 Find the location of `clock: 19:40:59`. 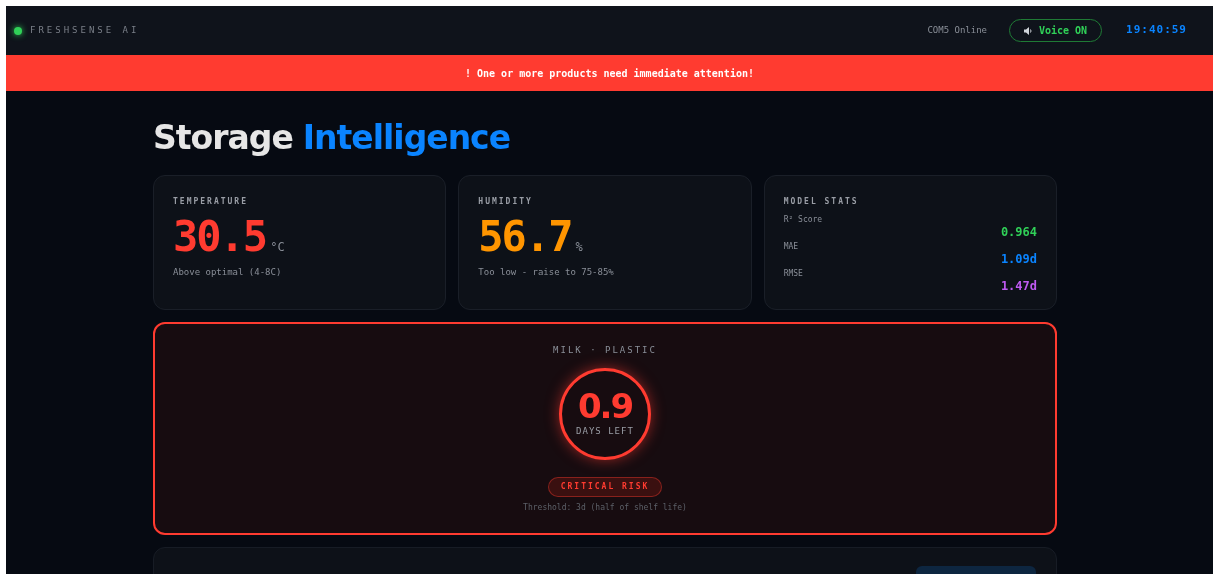

clock: 19:40:59 is located at coordinates (1156, 30).